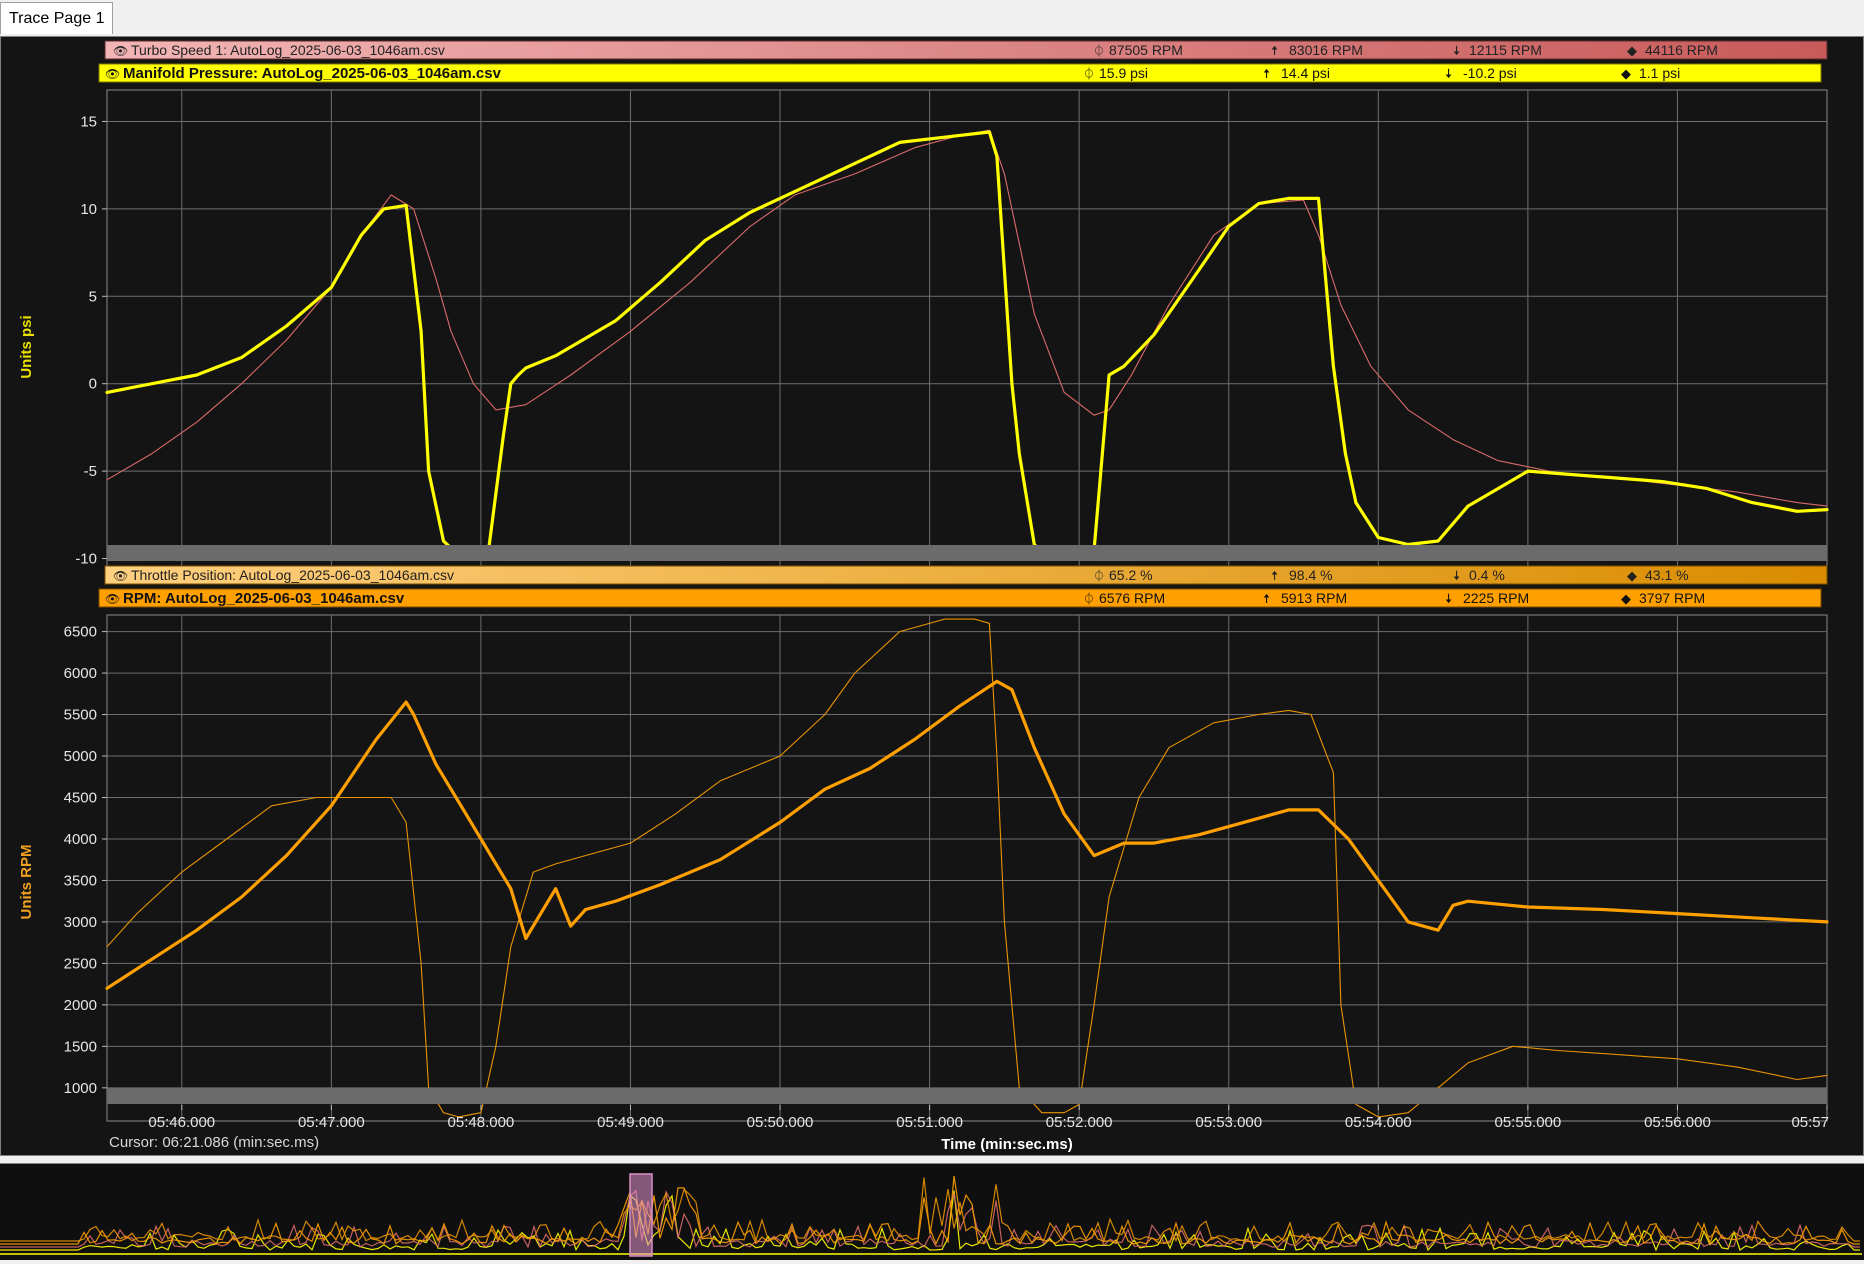 This screenshot has height=1264, width=1864. I want to click on legend-min-turbo-speed: 12115 RPM, so click(1505, 50).